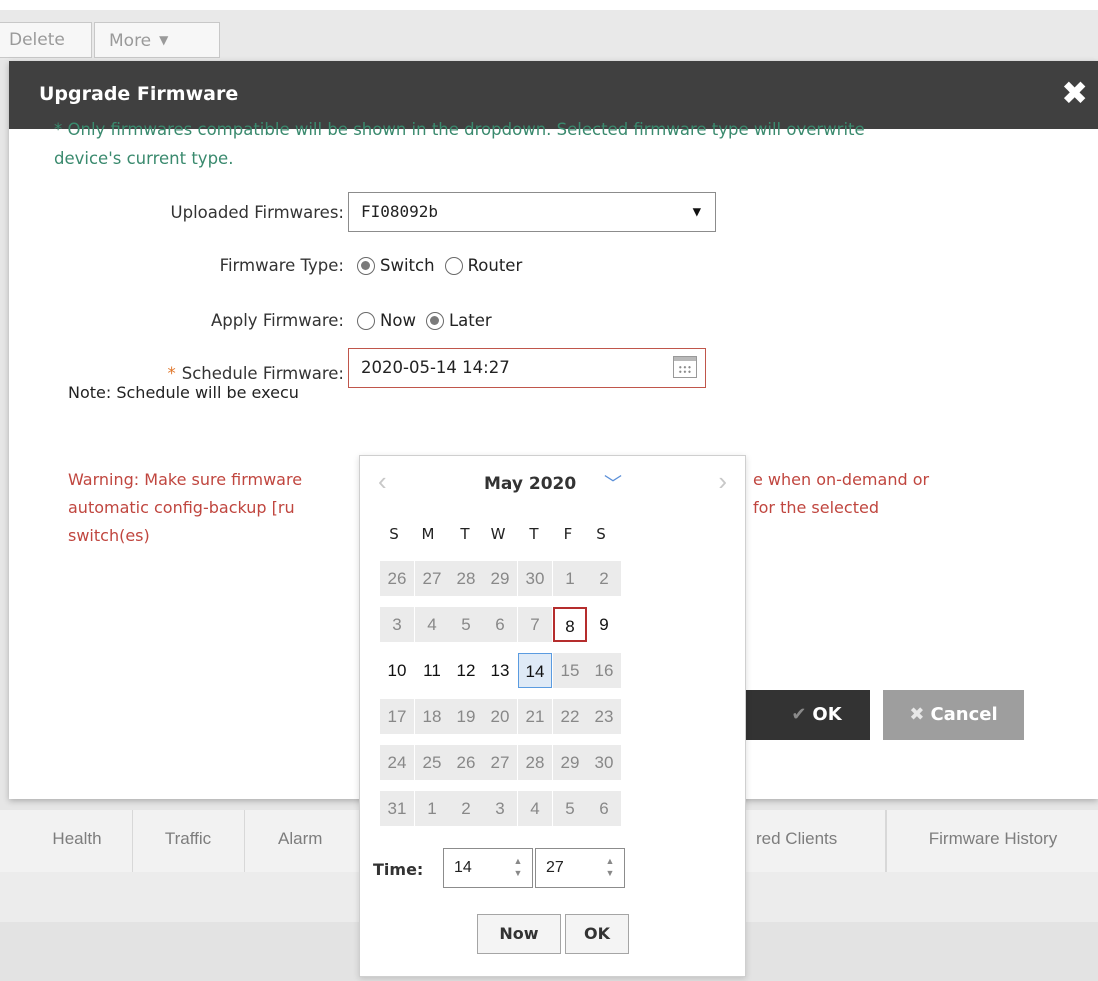  What do you see at coordinates (488, 868) in the screenshot?
I see `hour-spinner: 14 ▲ ▼` at bounding box center [488, 868].